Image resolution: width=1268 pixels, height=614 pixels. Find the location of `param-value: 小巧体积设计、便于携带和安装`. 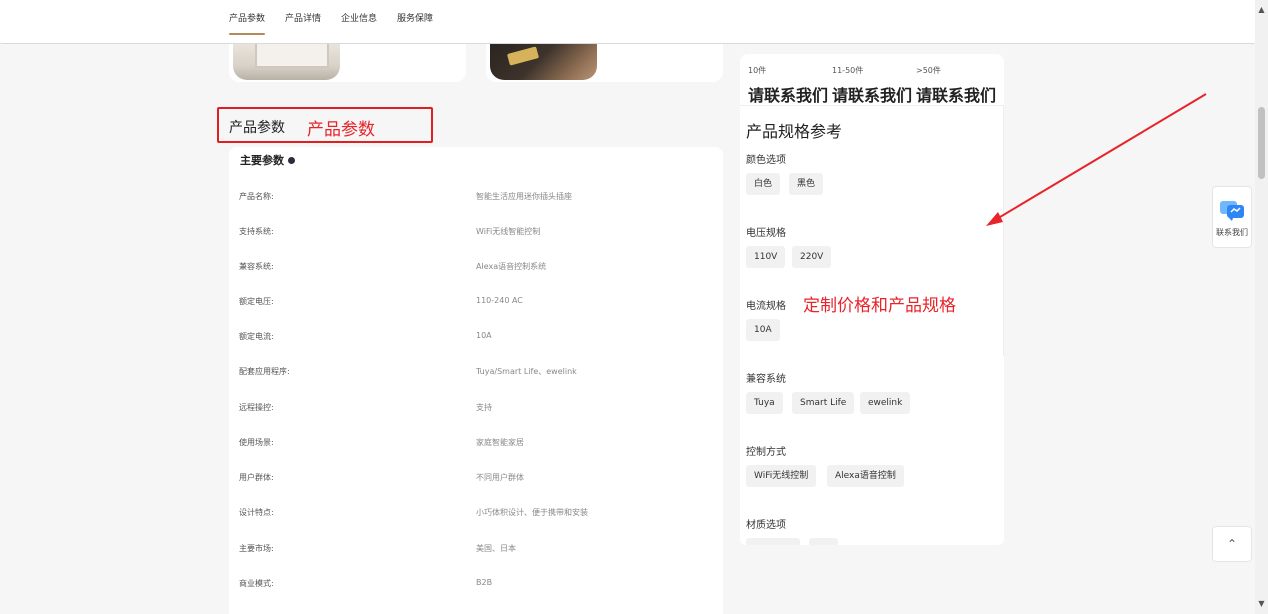

param-value: 小巧体积设计、便于携带和安装 is located at coordinates (532, 512).